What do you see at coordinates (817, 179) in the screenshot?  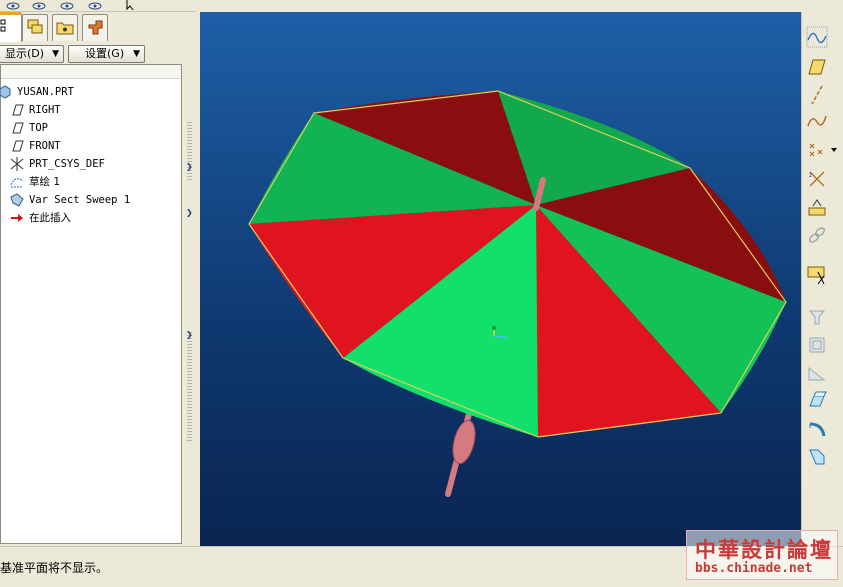 I see `csys-tool-icon: z` at bounding box center [817, 179].